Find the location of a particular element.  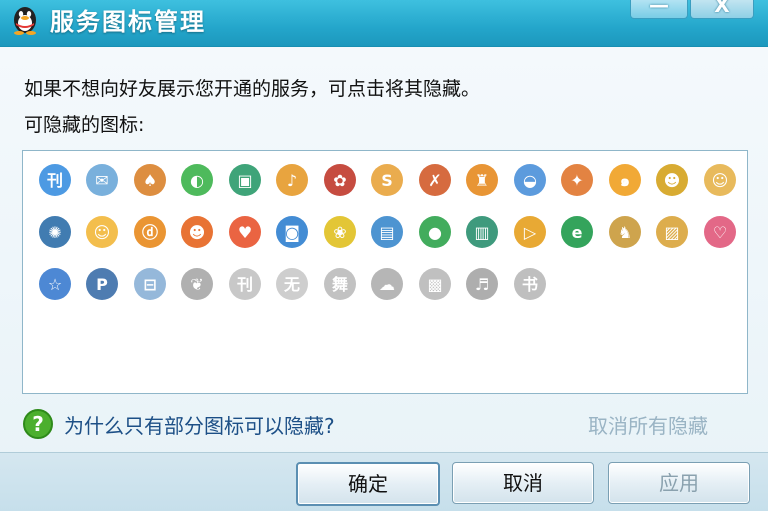

svg-text: ๑ is located at coordinates (624, 180).